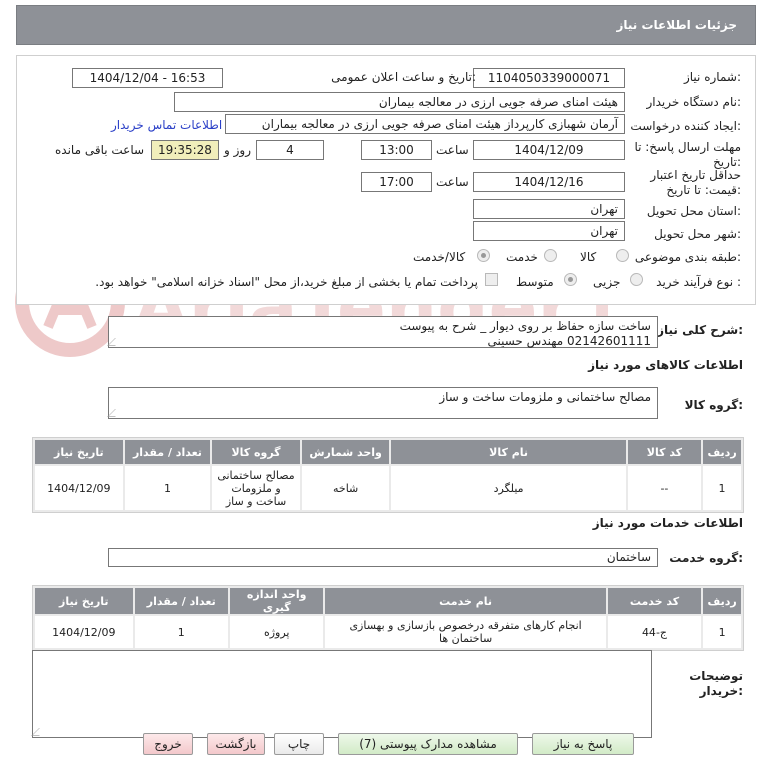 The image size is (761, 768). I want to click on validity-label-date: قیمت: تا تاریخ:, so click(703, 190).